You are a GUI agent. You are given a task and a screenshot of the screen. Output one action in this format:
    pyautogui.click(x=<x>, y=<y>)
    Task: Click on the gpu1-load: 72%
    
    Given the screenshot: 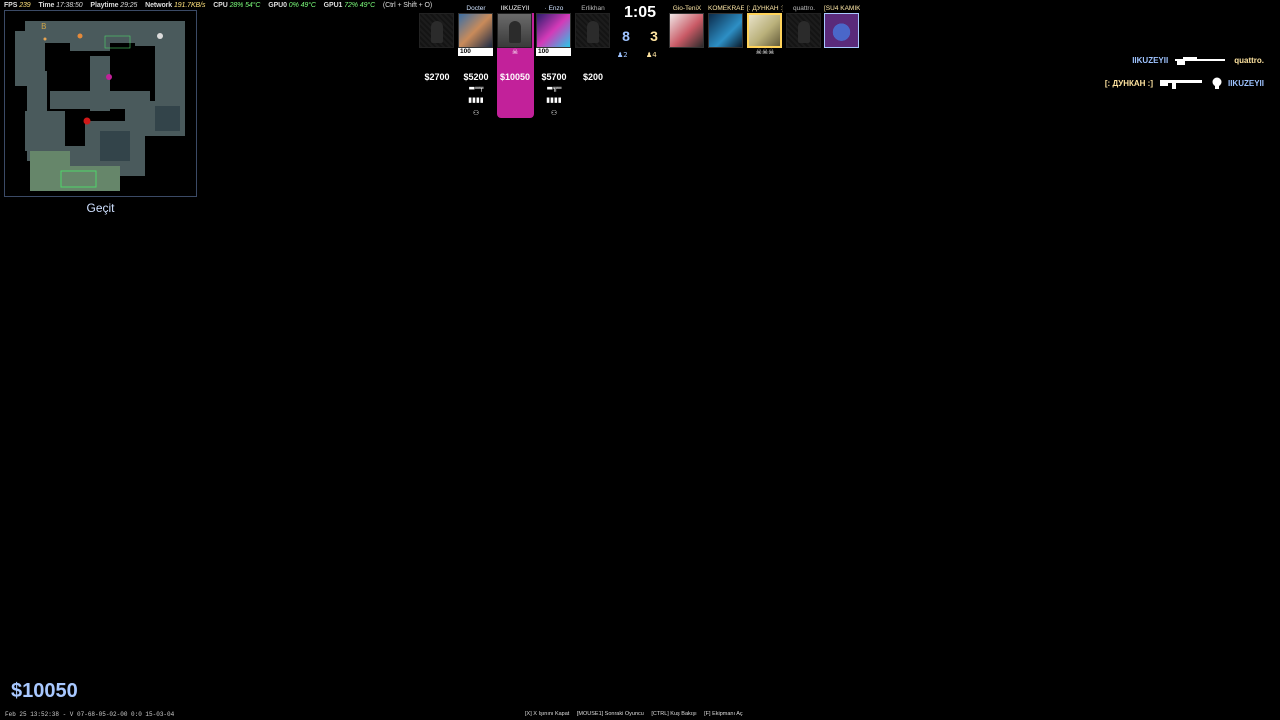 What is the action you would take?
    pyautogui.click(x=351, y=5)
    